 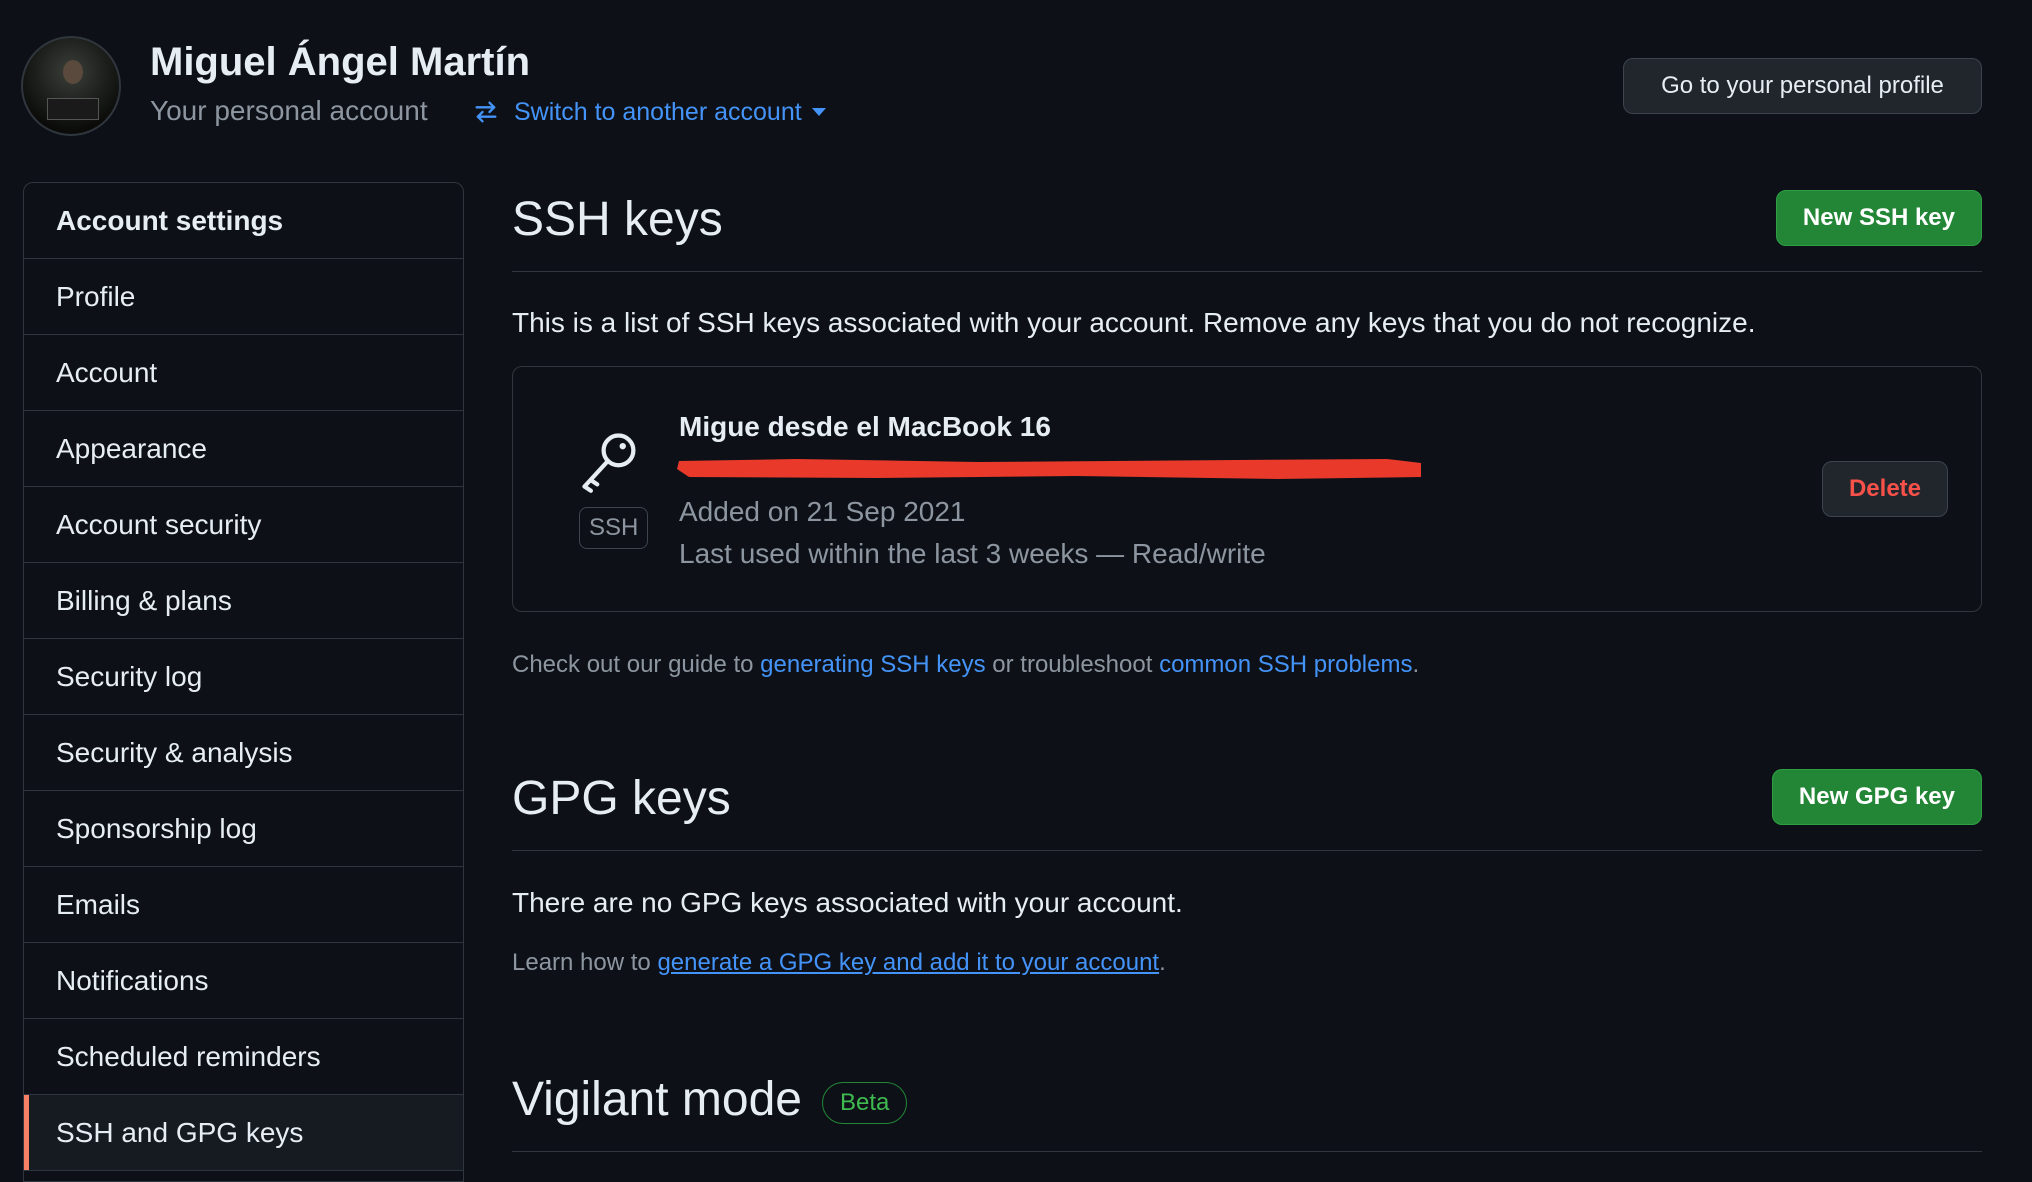 What do you see at coordinates (872, 664) in the screenshot?
I see `generating-ssh-keys-link: generating SSH keys` at bounding box center [872, 664].